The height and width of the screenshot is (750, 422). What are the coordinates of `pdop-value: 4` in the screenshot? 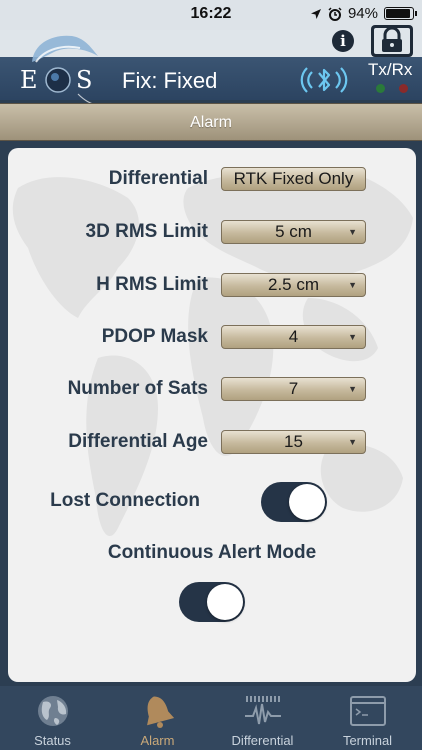 It's located at (293, 336).